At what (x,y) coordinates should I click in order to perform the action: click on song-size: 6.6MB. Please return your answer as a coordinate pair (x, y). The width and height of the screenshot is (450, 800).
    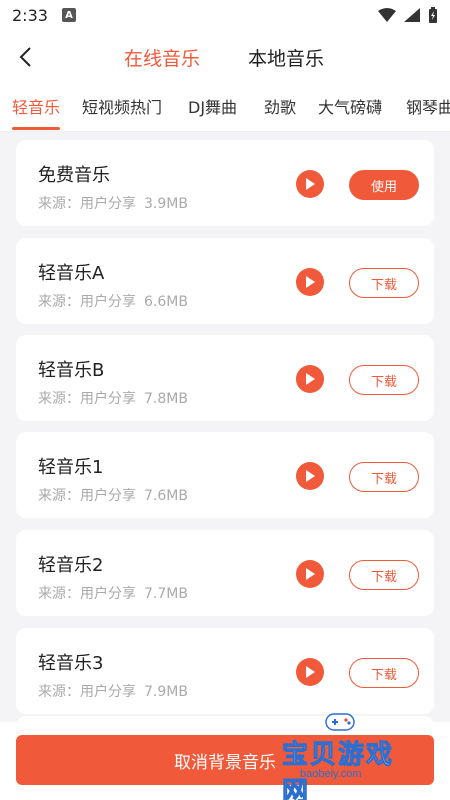
    Looking at the image, I should click on (166, 302).